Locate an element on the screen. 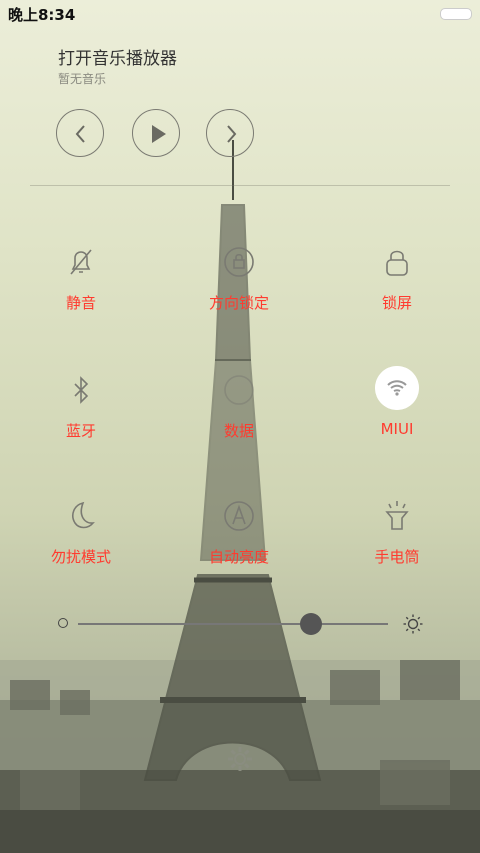 This screenshot has height=853, width=480. toggle-data-label: 数据 is located at coordinates (238, 431).